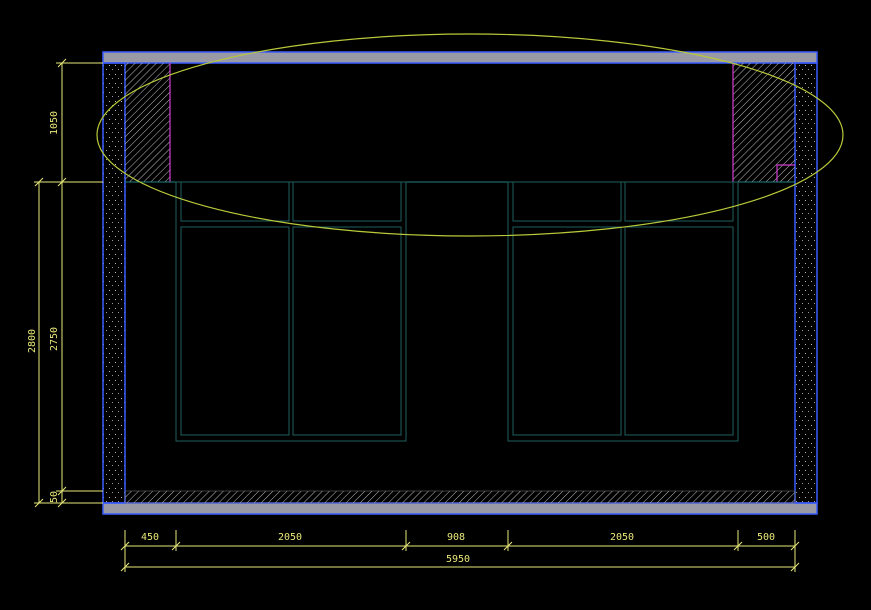  I want to click on dim-middle-height: 2750, so click(54, 339).